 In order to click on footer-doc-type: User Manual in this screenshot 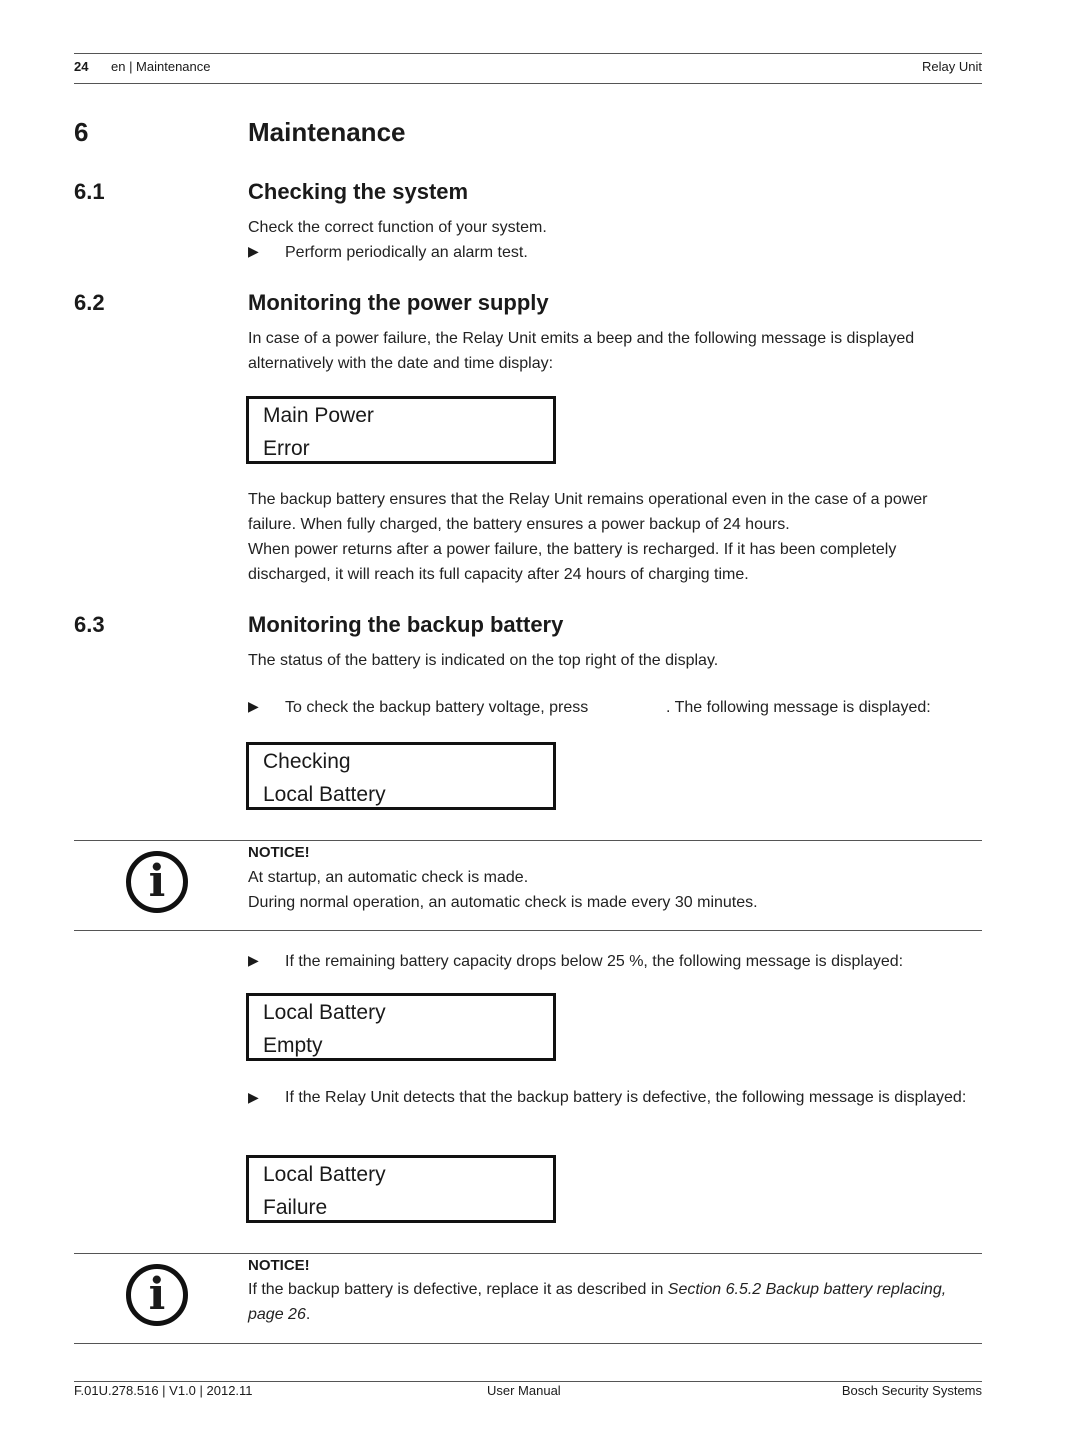, I will do `click(524, 1390)`.